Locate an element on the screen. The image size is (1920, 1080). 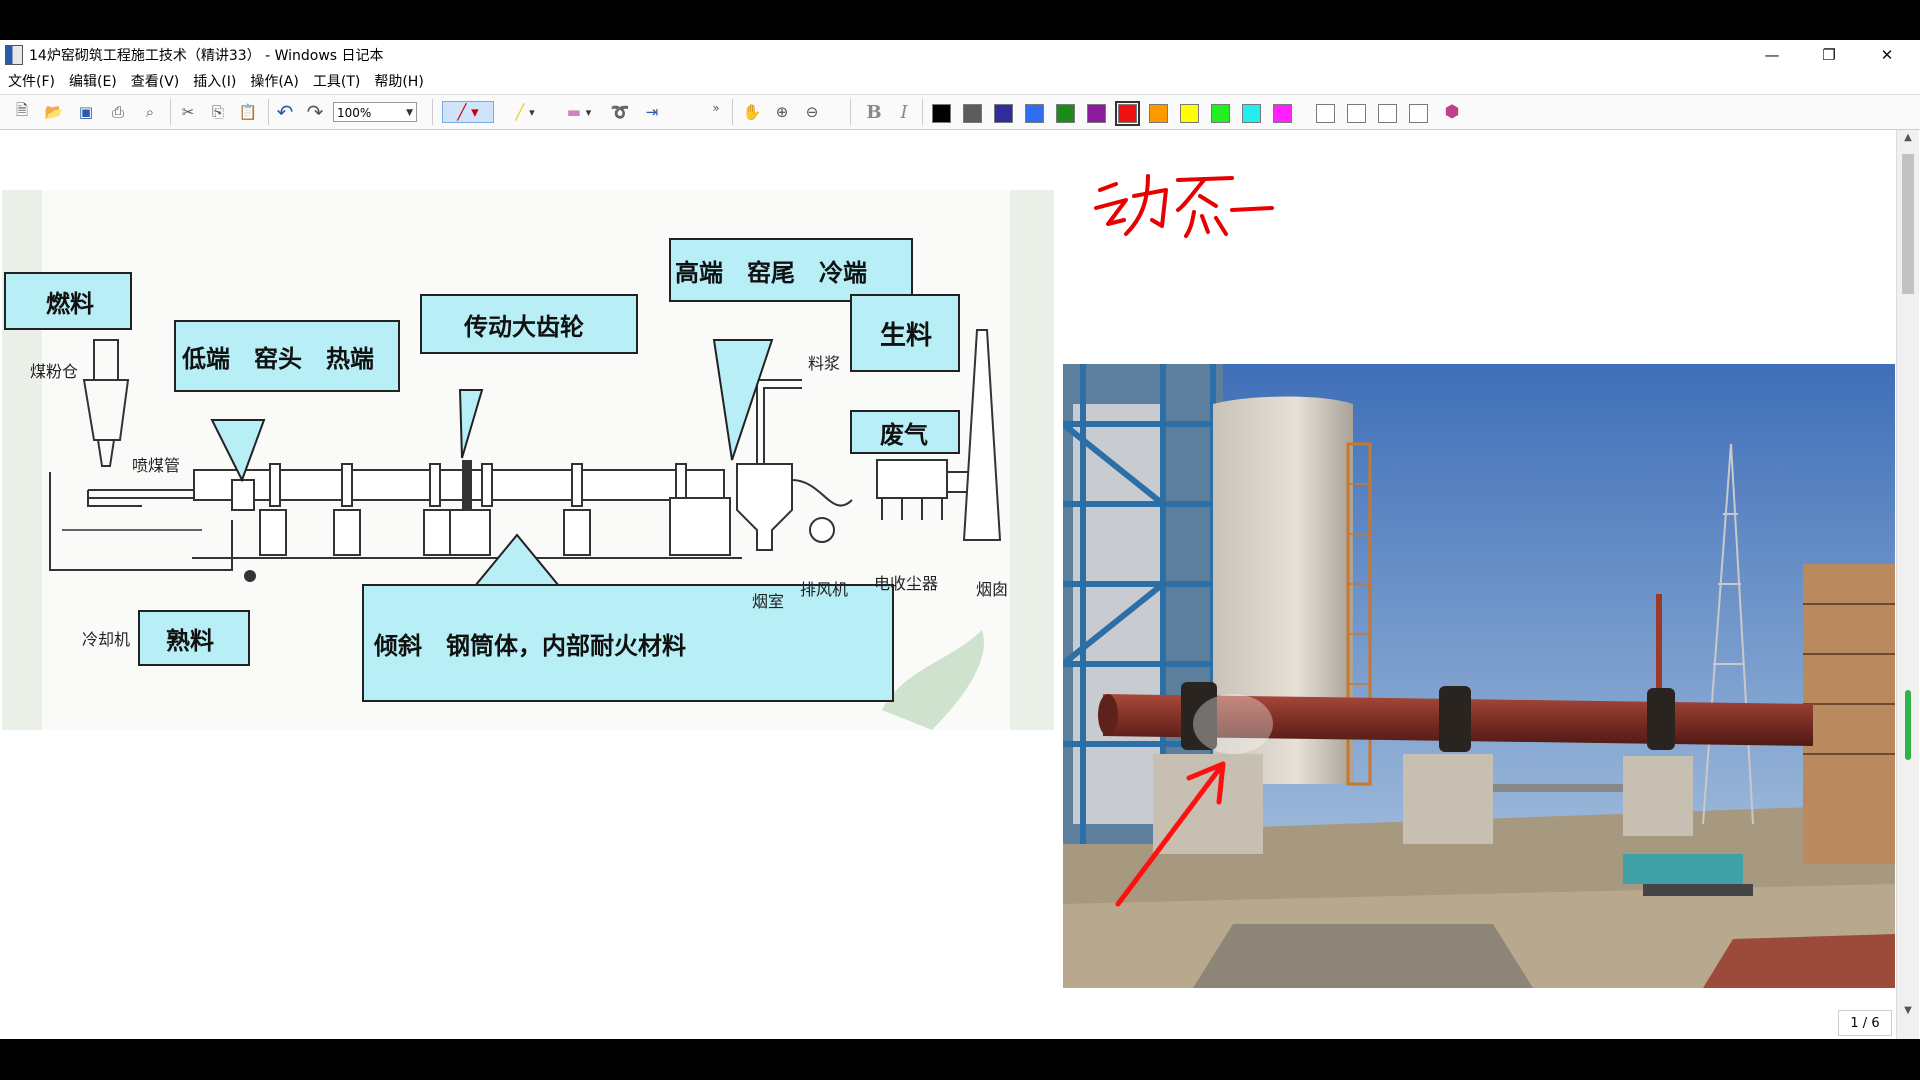
slurry-annotation: 料浆 is located at coordinates (824, 363).